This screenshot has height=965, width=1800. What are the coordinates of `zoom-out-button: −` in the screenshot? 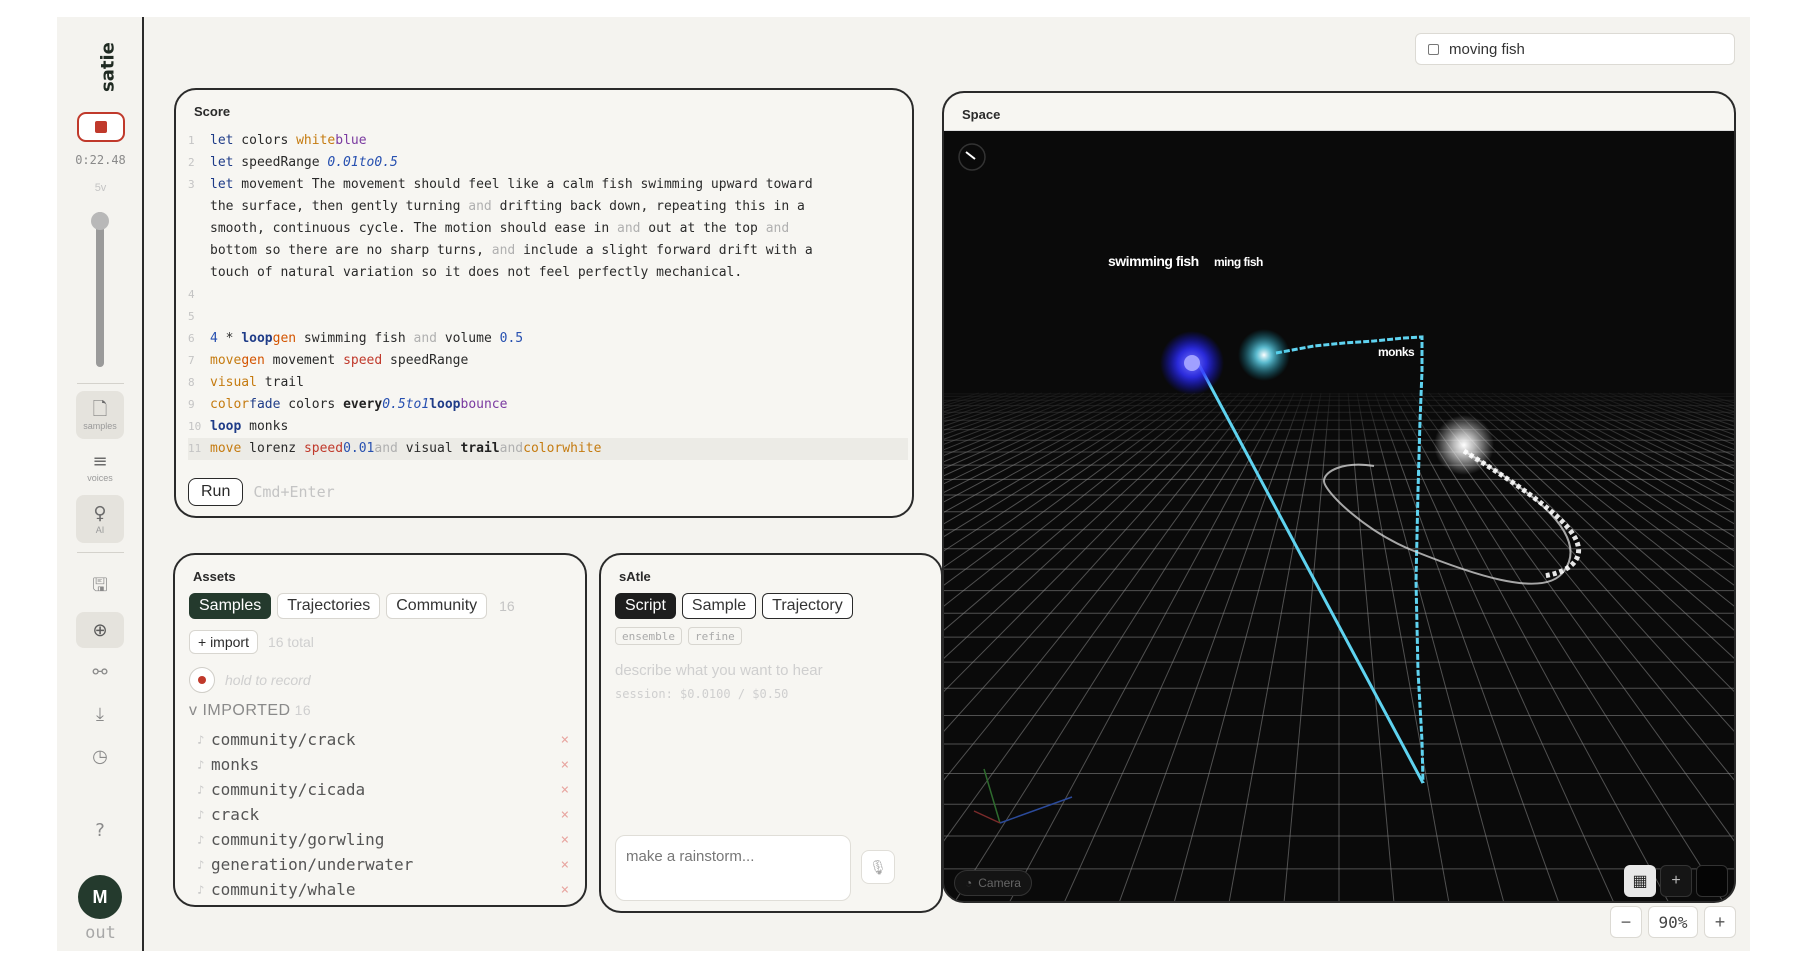 It's located at (1626, 922).